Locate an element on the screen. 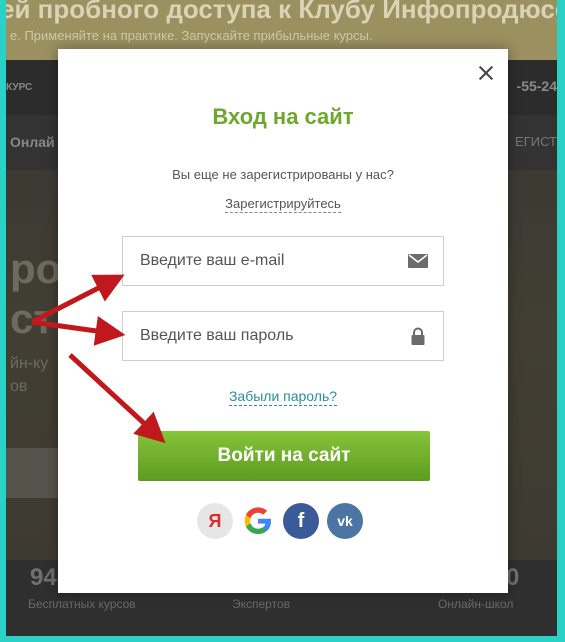 Image resolution: width=565 pixels, height=642 pixels. background-hero-line4: ов is located at coordinates (19, 386).